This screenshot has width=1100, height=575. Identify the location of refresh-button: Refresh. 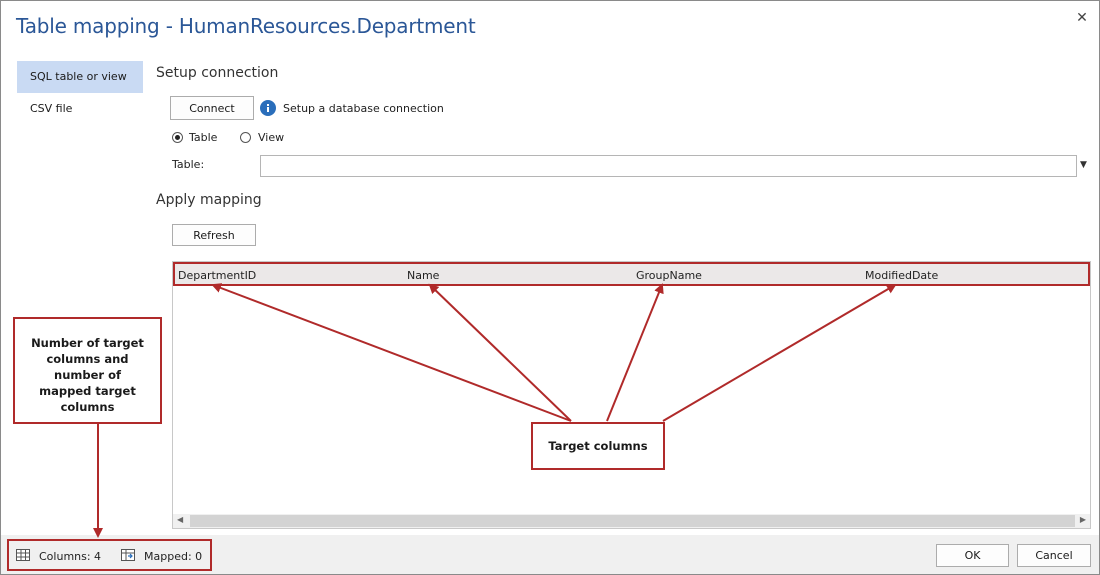
(214, 235).